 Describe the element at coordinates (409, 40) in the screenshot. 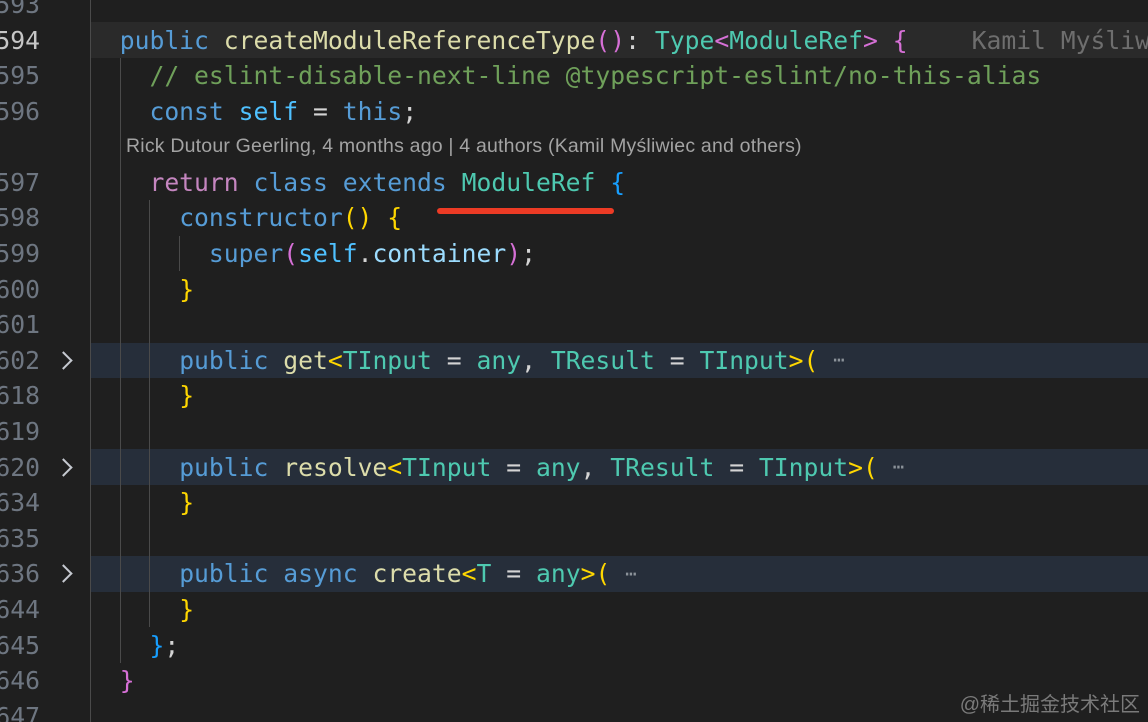

I see `code-token: createModuleReferenceType` at that location.